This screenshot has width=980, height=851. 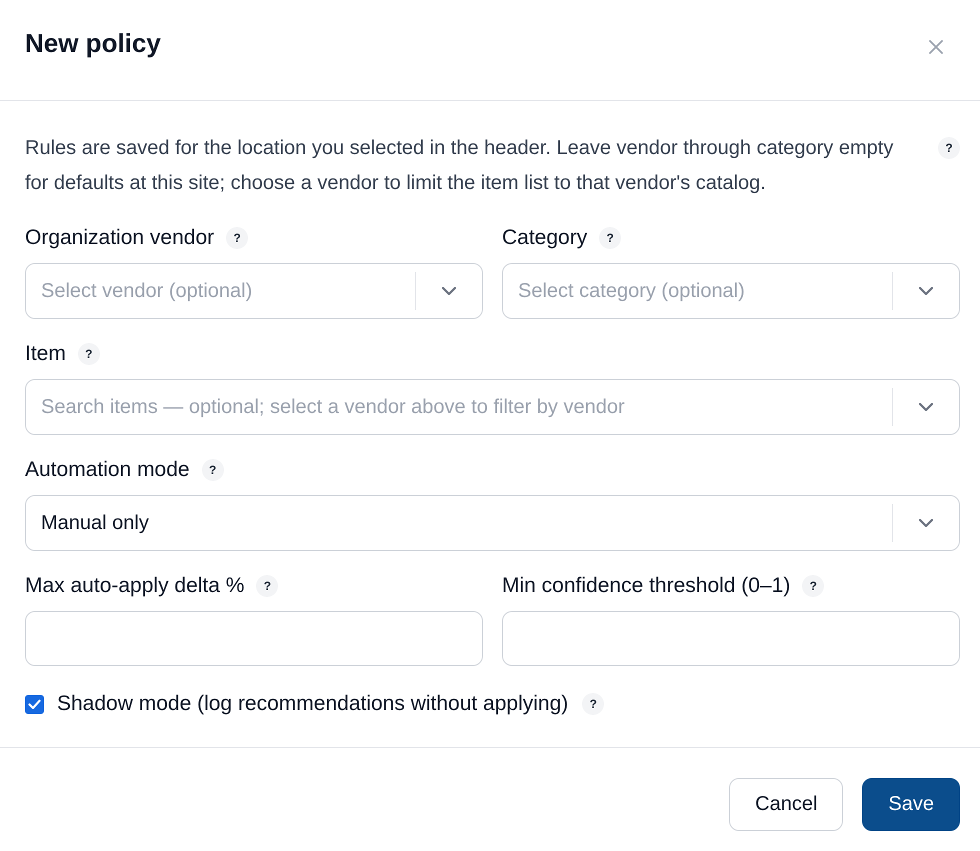 I want to click on field-label: Max auto-apply delta %, so click(x=134, y=586).